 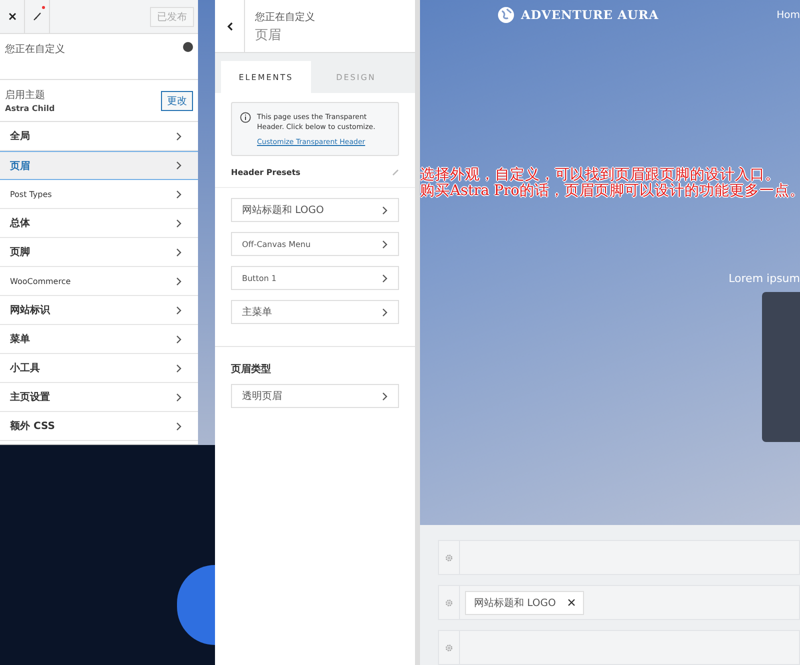 What do you see at coordinates (268, 35) in the screenshot?
I see `section-title: 页眉` at bounding box center [268, 35].